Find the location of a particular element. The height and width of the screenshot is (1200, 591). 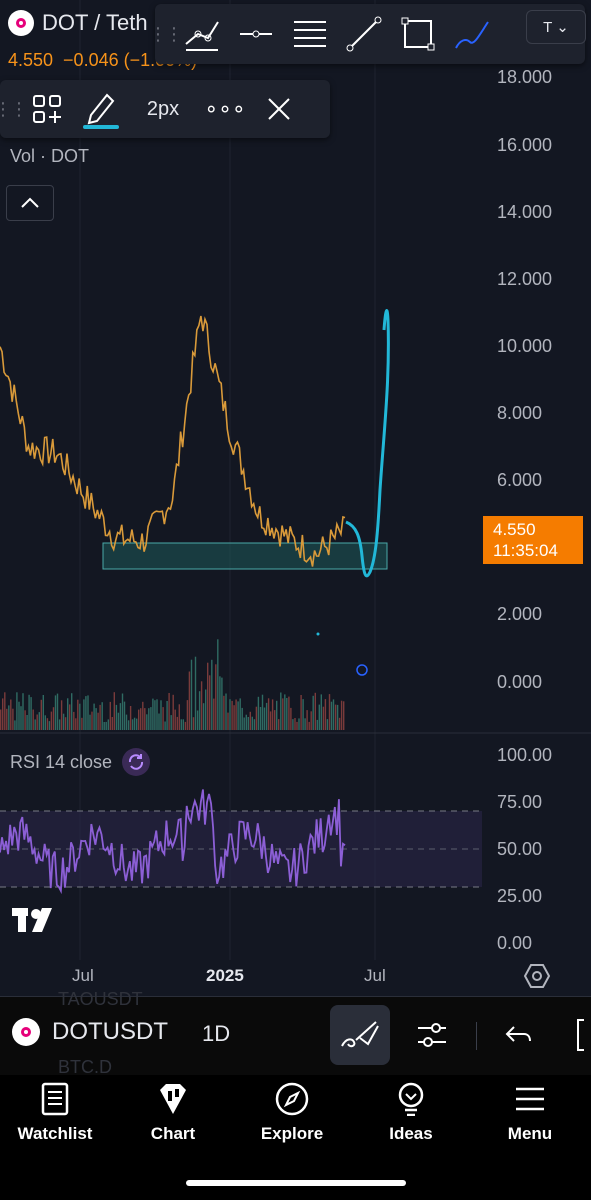

fib-levels-icon is located at coordinates (310, 34).